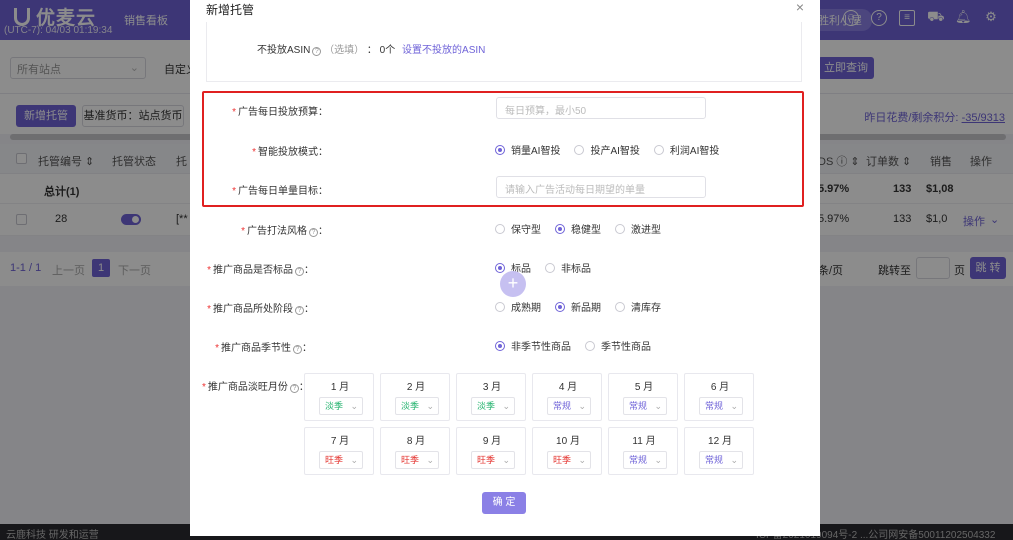 The height and width of the screenshot is (540, 1013). I want to click on modal-title: 新增托管, so click(230, 10).